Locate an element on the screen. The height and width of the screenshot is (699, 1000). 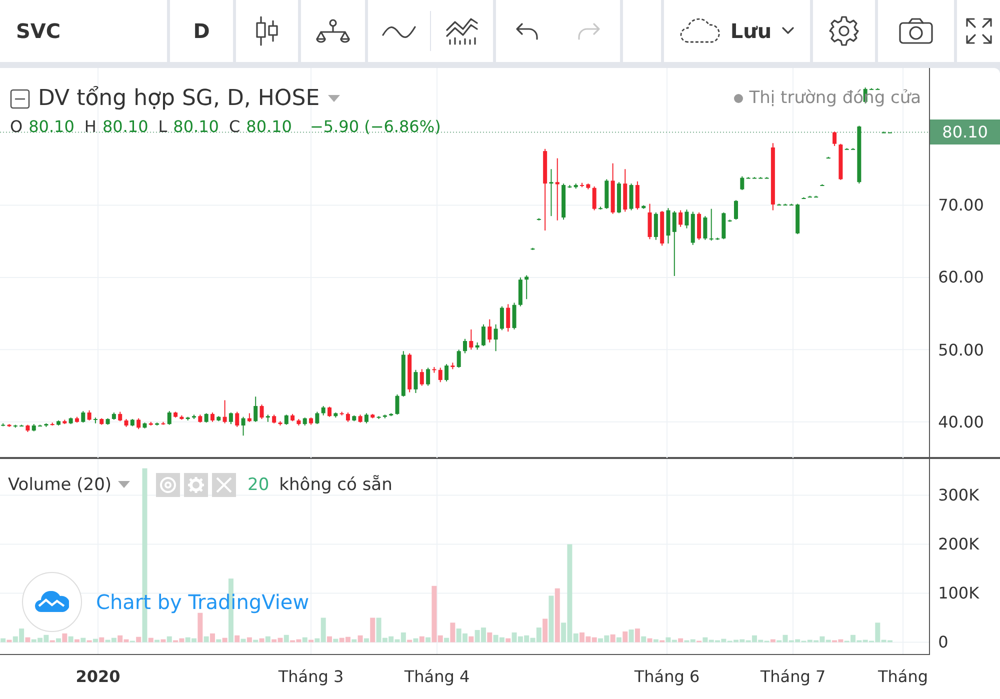
settings-button is located at coordinates (844, 31).